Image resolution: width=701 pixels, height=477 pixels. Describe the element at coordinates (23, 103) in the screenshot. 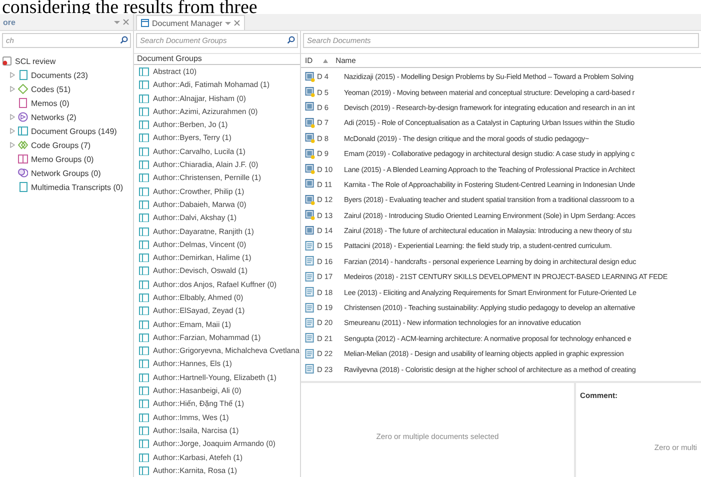

I see `memo-icon` at that location.